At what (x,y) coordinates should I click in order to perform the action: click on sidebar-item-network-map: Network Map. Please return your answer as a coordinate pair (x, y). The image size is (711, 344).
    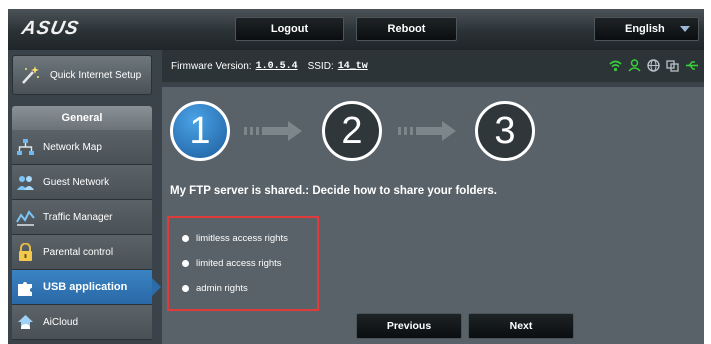
    Looking at the image, I should click on (82, 147).